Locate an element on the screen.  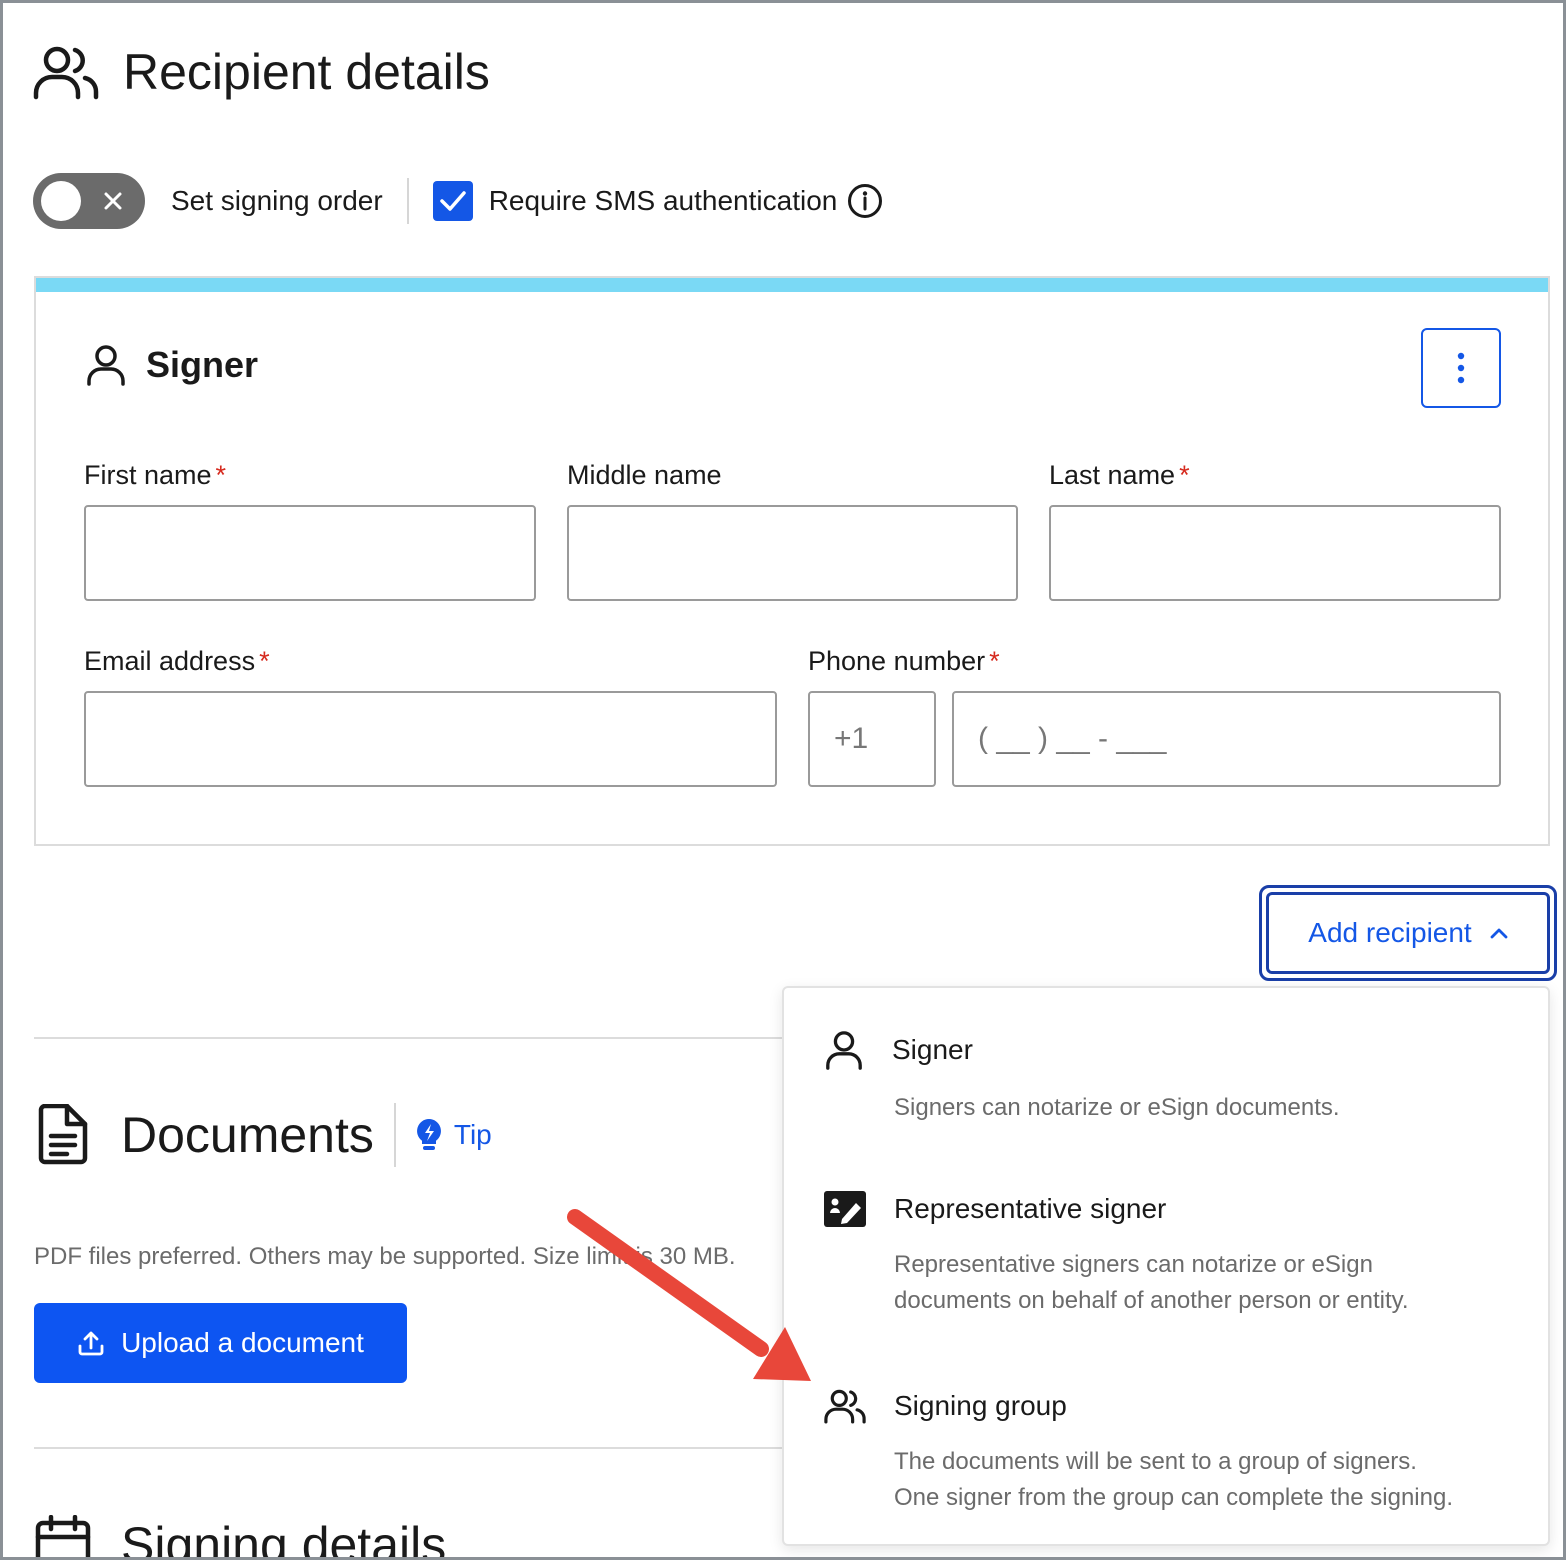
menu-item-description: Signers can notarize or eSign documents. is located at coordinates (1209, 1108).